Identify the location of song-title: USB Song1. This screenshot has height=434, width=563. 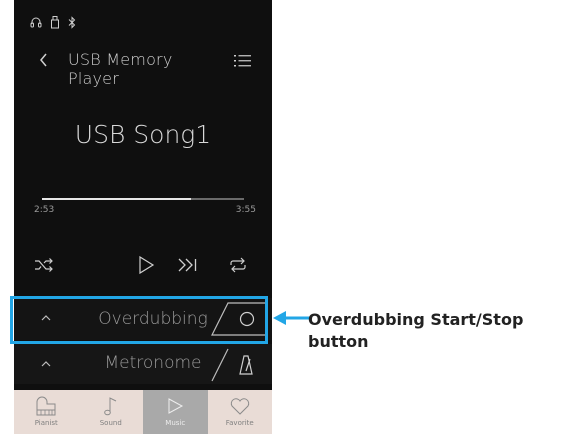
(143, 134).